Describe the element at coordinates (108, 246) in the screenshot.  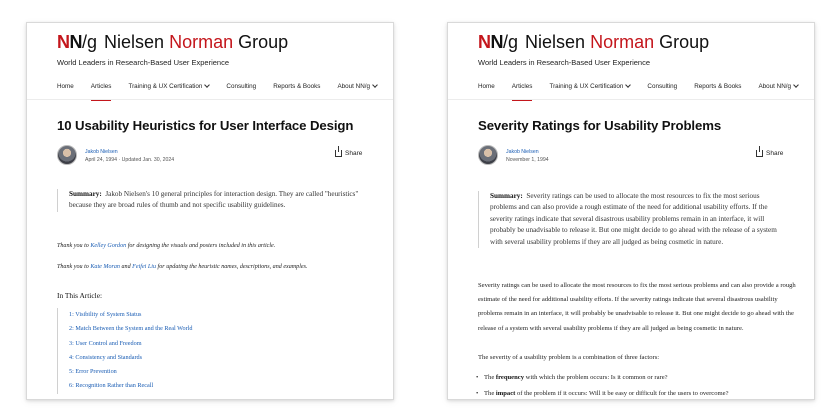
I see `link-kelley-gordon: Kelley Gordon` at that location.